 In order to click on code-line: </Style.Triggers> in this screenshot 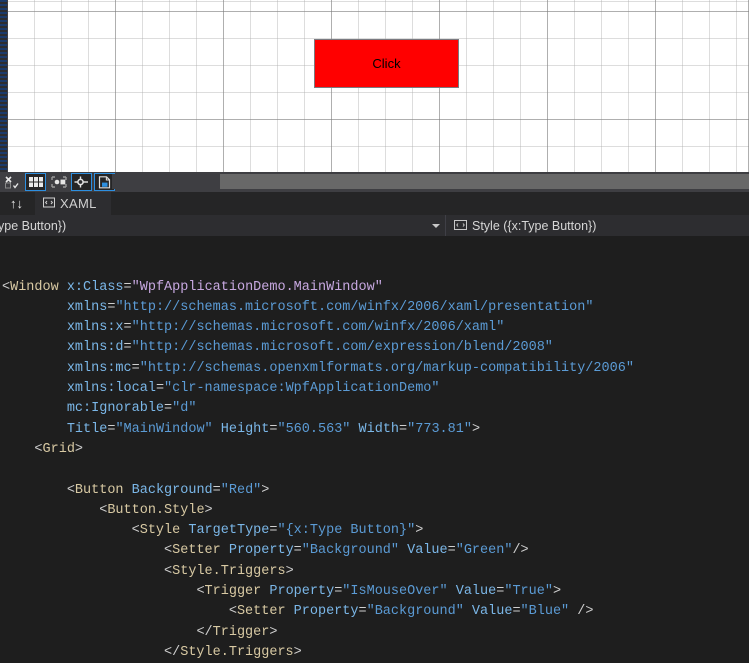, I will do `click(374, 653)`.